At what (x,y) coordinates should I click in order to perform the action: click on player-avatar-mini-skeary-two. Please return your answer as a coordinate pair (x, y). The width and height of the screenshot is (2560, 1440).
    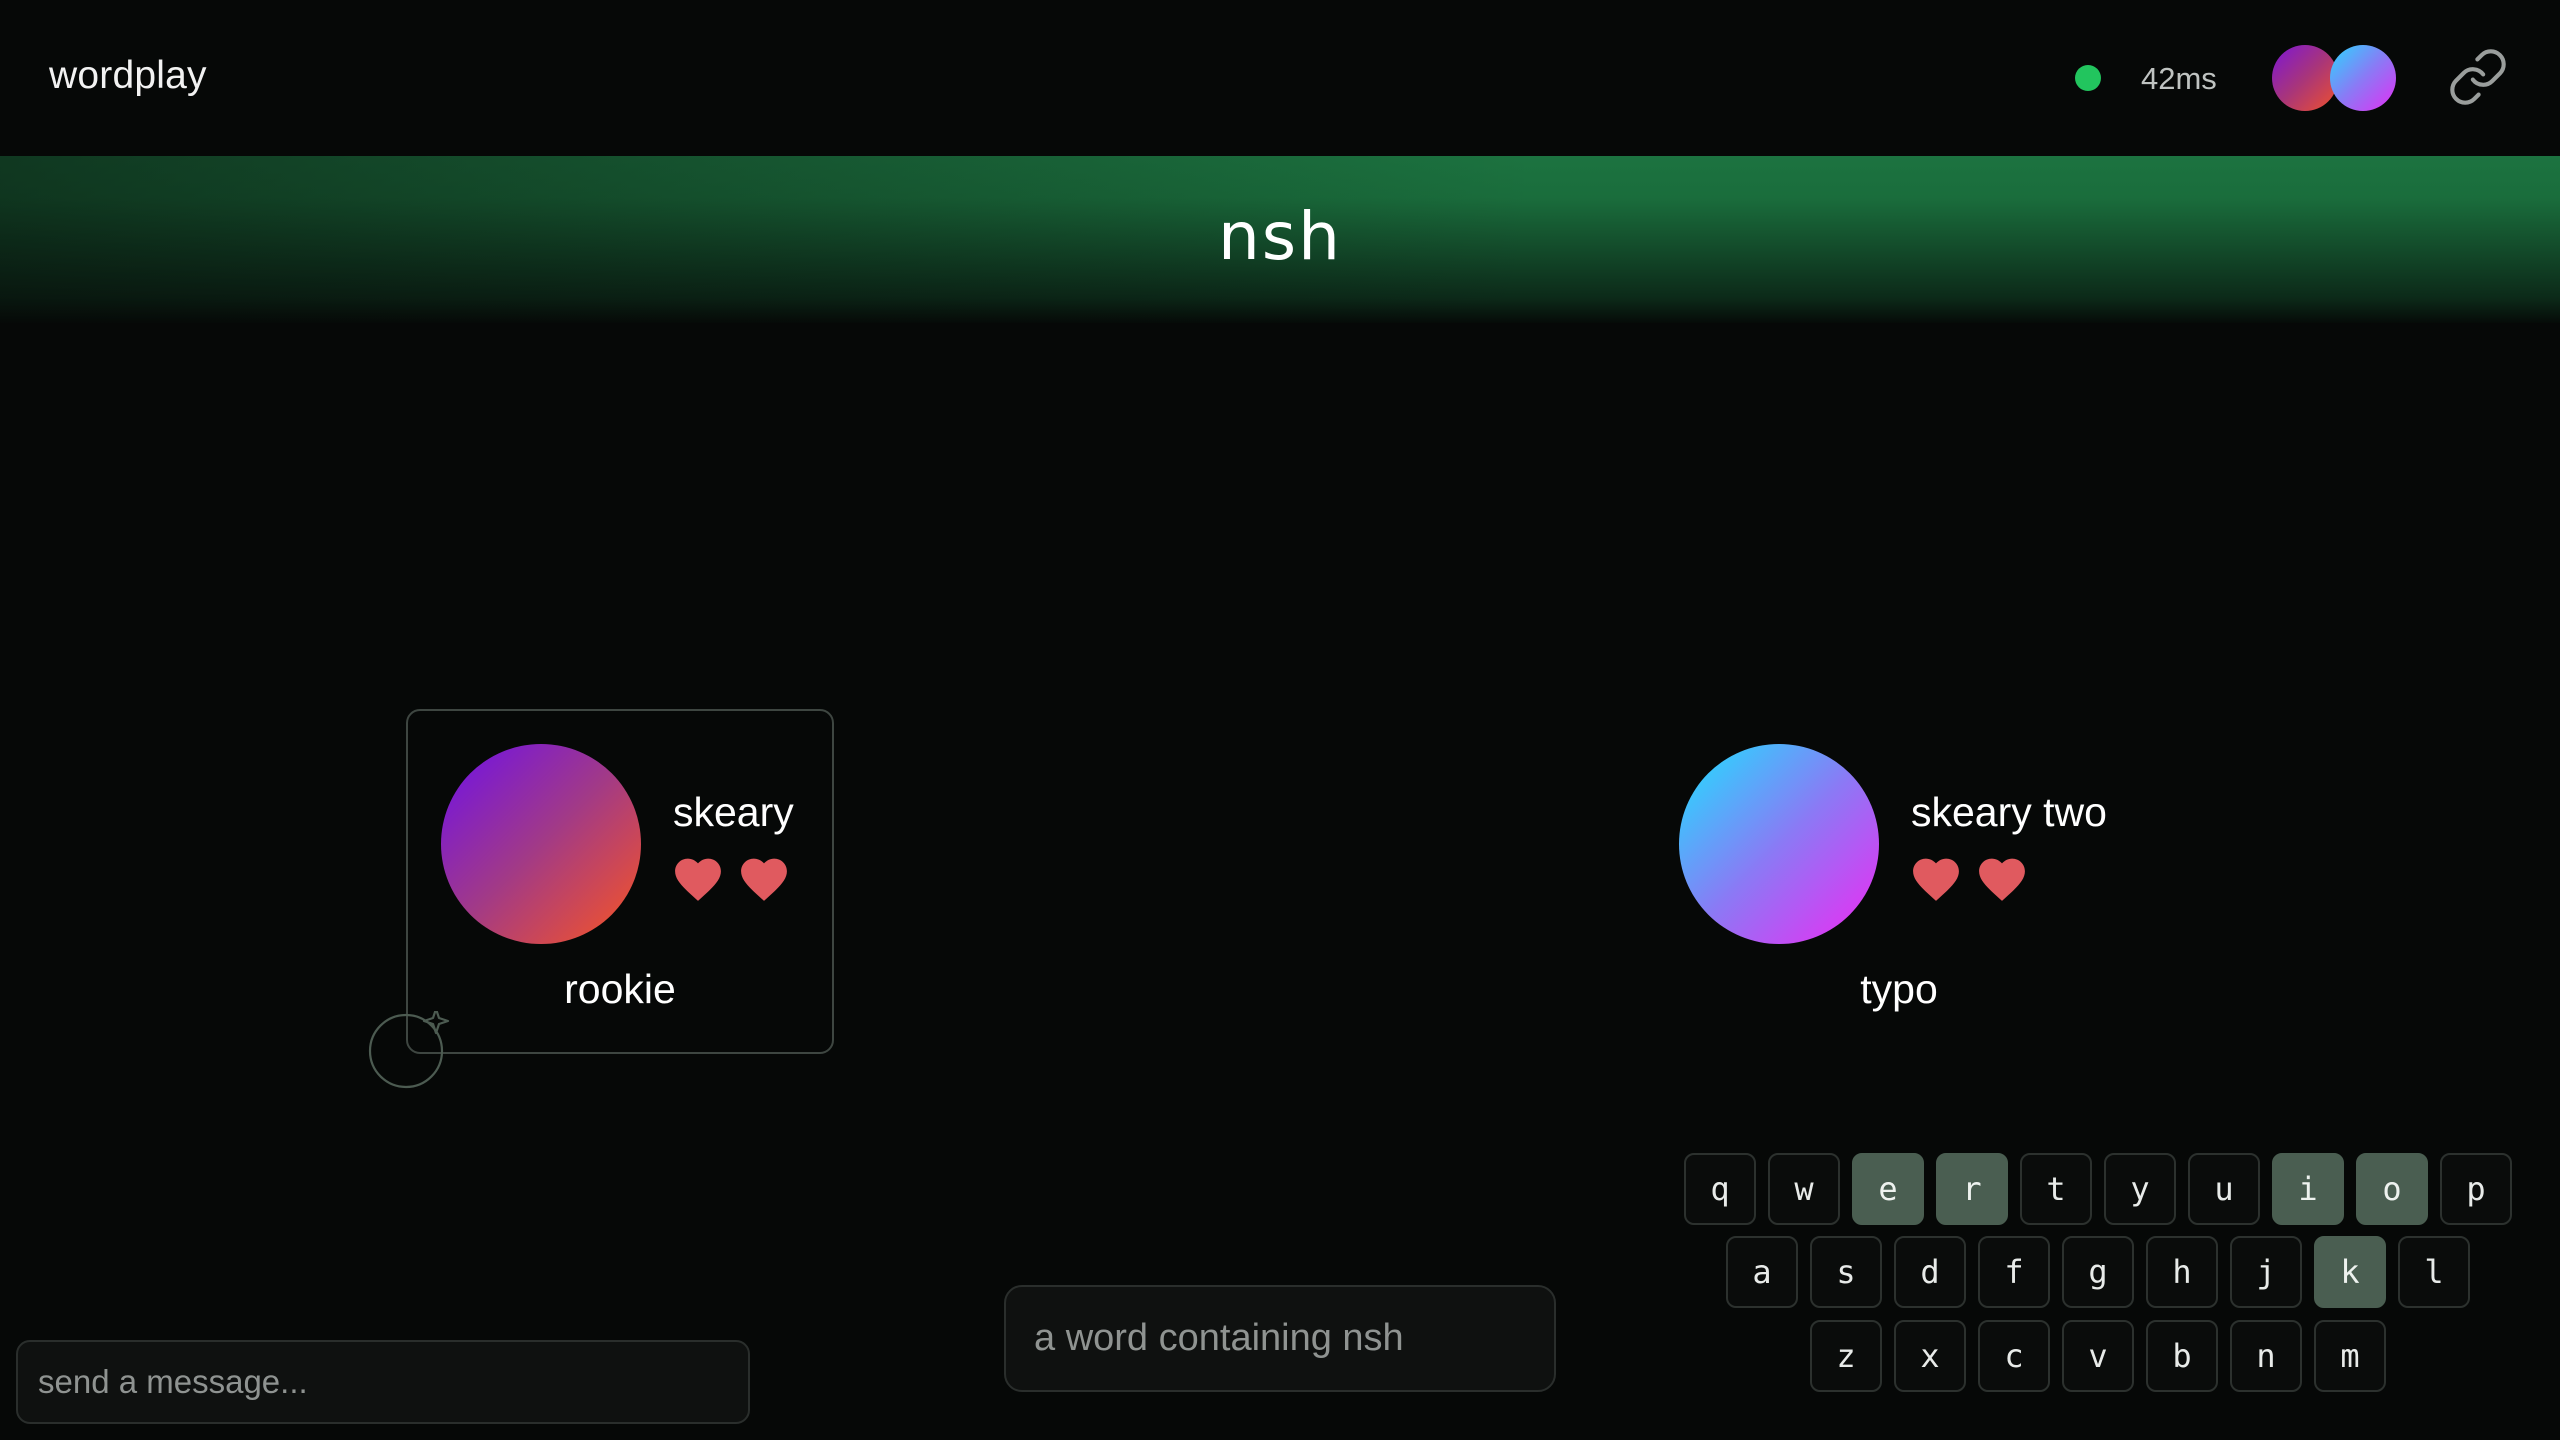
    Looking at the image, I should click on (2363, 78).